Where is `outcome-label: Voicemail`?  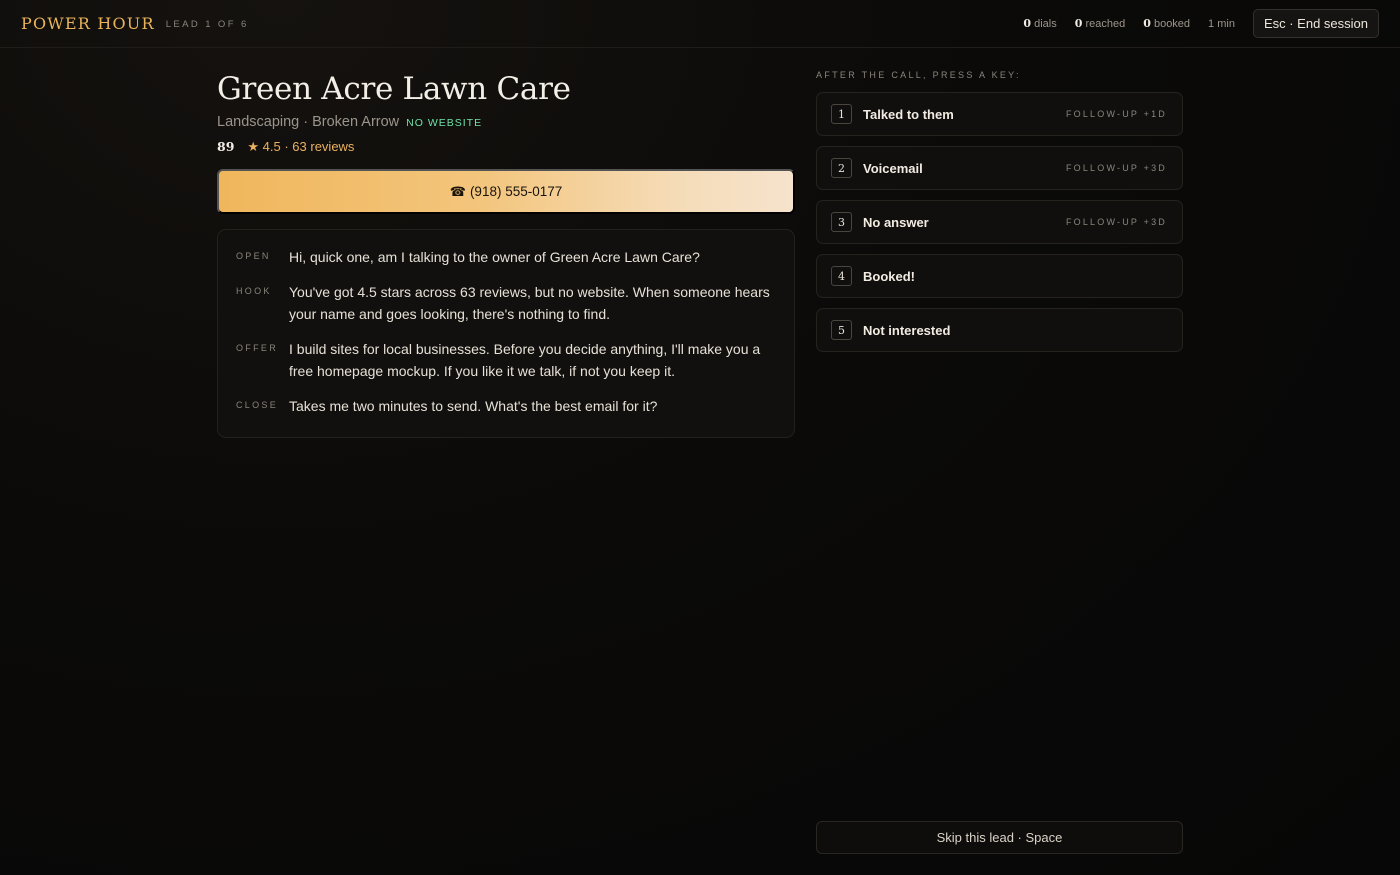
outcome-label: Voicemail is located at coordinates (893, 168).